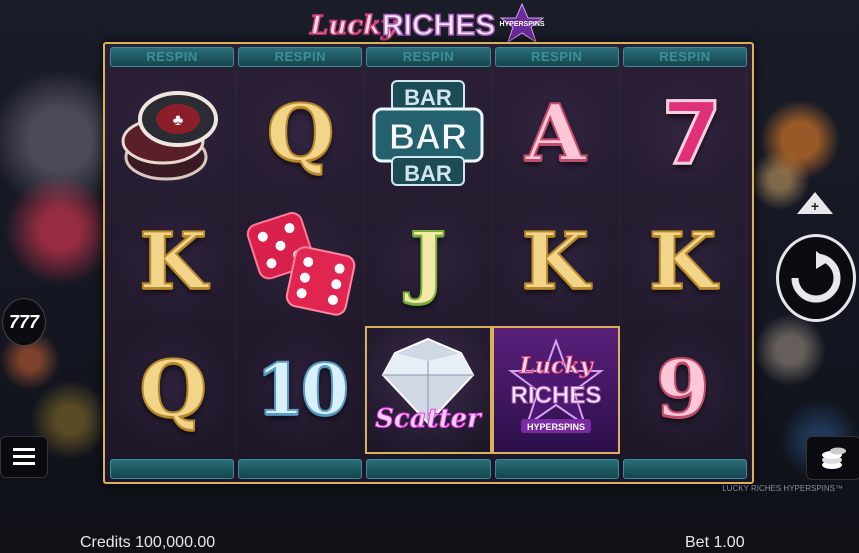 Image resolution: width=859 pixels, height=553 pixels. I want to click on reel-cell: J, so click(428, 262).